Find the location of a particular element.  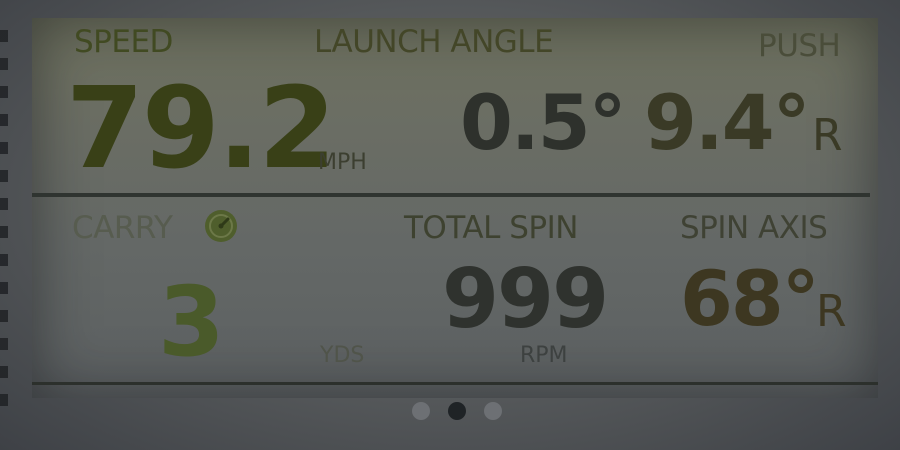

spin-axis-label: SPIN AXIS is located at coordinates (754, 228).